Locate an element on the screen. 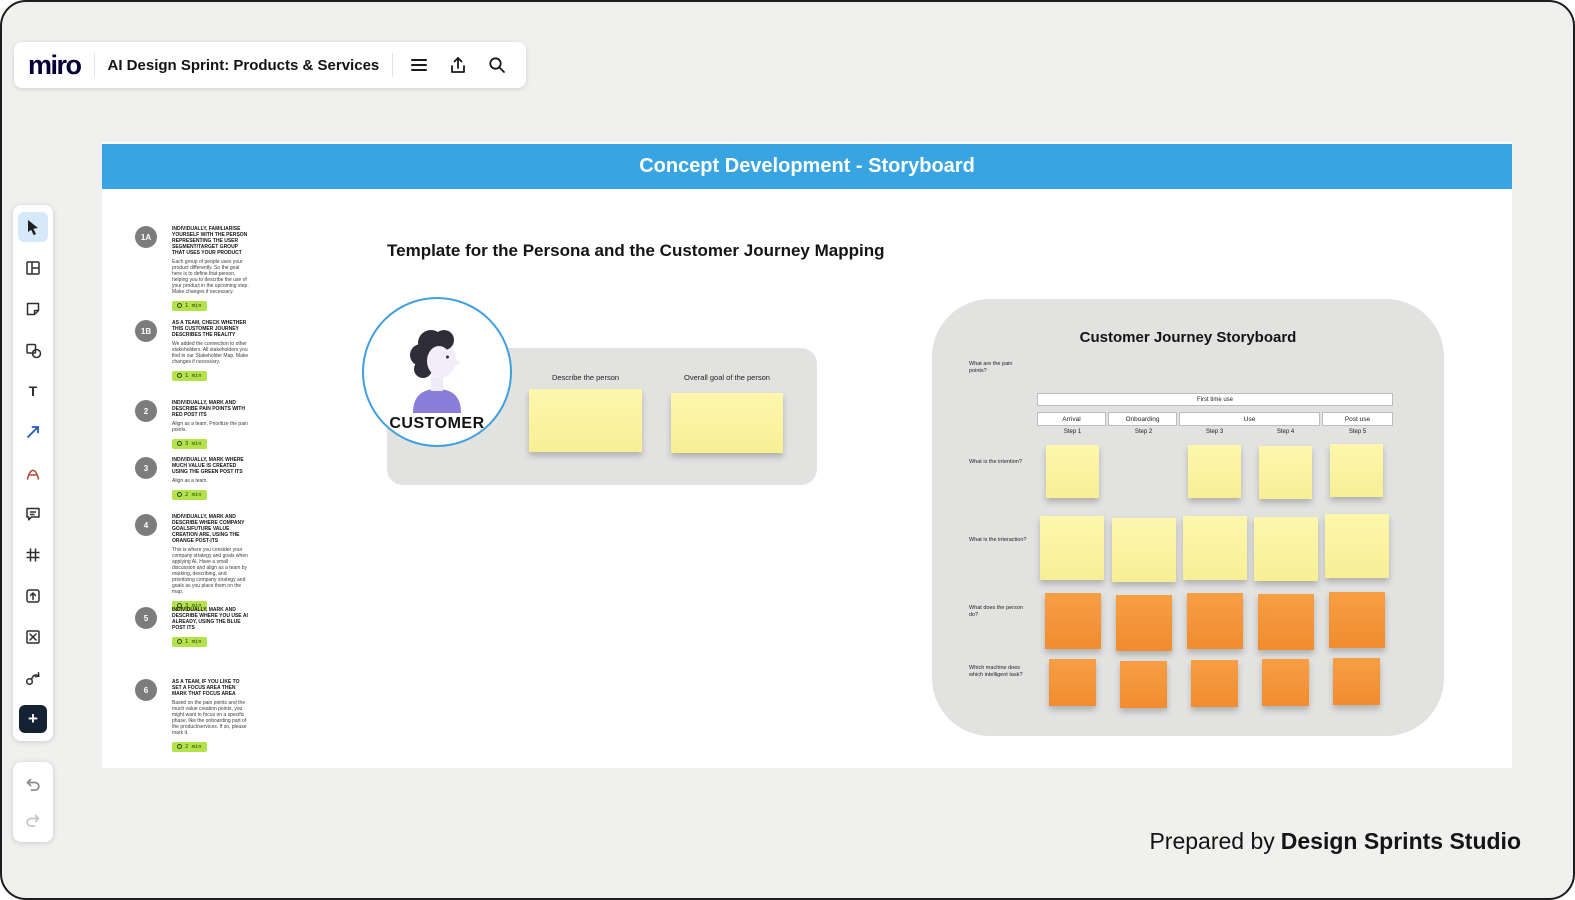 The width and height of the screenshot is (1575, 900). arrow-tool is located at coordinates (33, 432).